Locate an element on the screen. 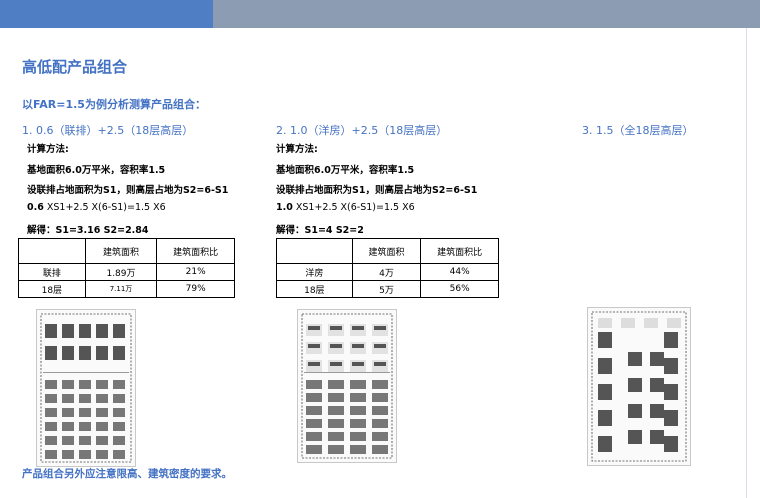 This screenshot has width=760, height=498. right-divider is located at coordinates (746, 263).